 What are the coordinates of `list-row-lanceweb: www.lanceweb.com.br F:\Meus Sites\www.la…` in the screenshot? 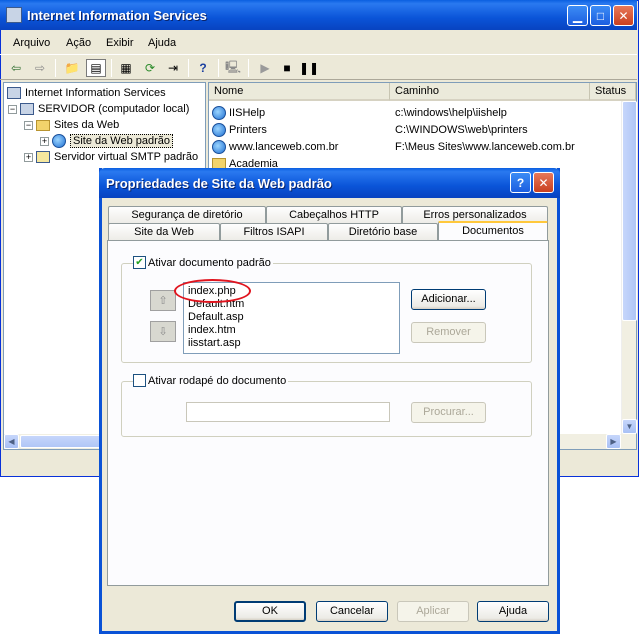 It's located at (421, 147).